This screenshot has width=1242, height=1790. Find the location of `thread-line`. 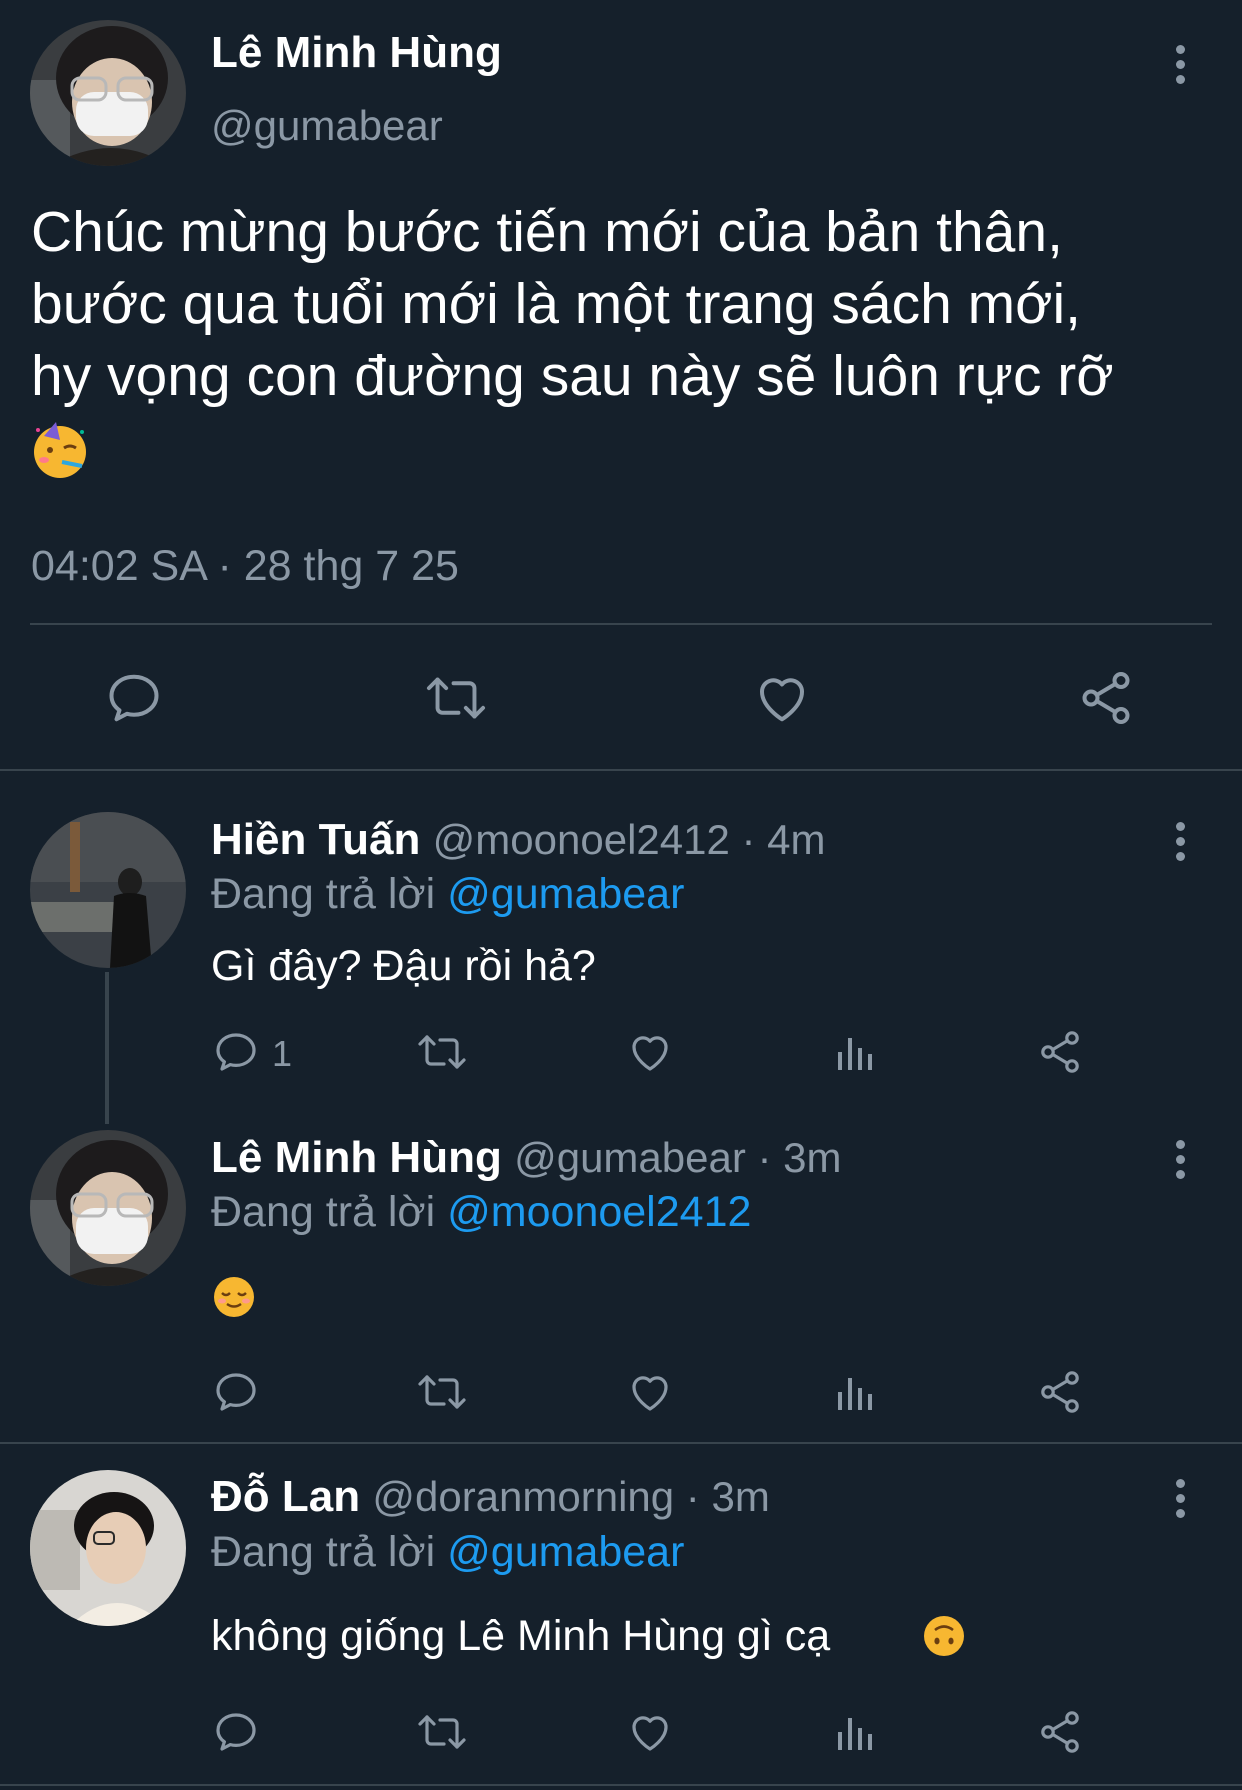

thread-line is located at coordinates (107, 1048).